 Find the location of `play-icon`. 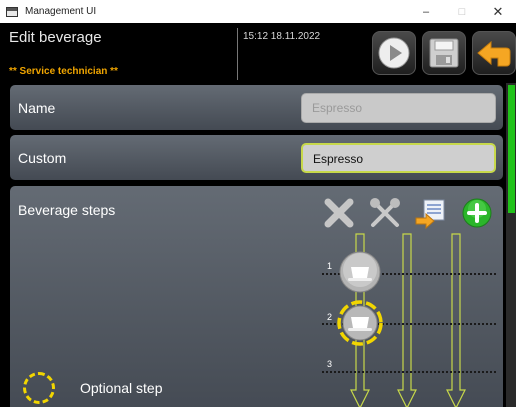

play-icon is located at coordinates (394, 53).